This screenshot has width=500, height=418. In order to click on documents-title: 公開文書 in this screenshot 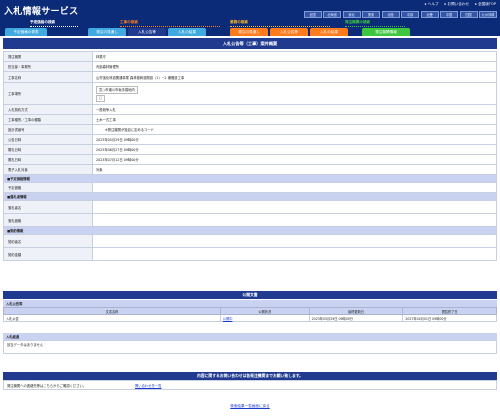, I will do `click(250, 295)`.